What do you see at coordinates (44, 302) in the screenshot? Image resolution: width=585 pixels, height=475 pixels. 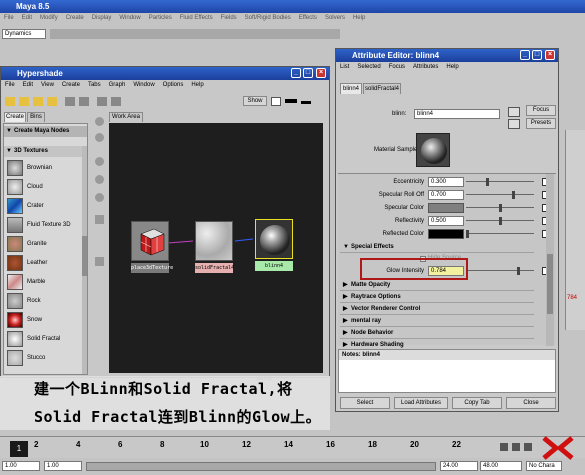 I see `texture-item-rock: Rock` at bounding box center [44, 302].